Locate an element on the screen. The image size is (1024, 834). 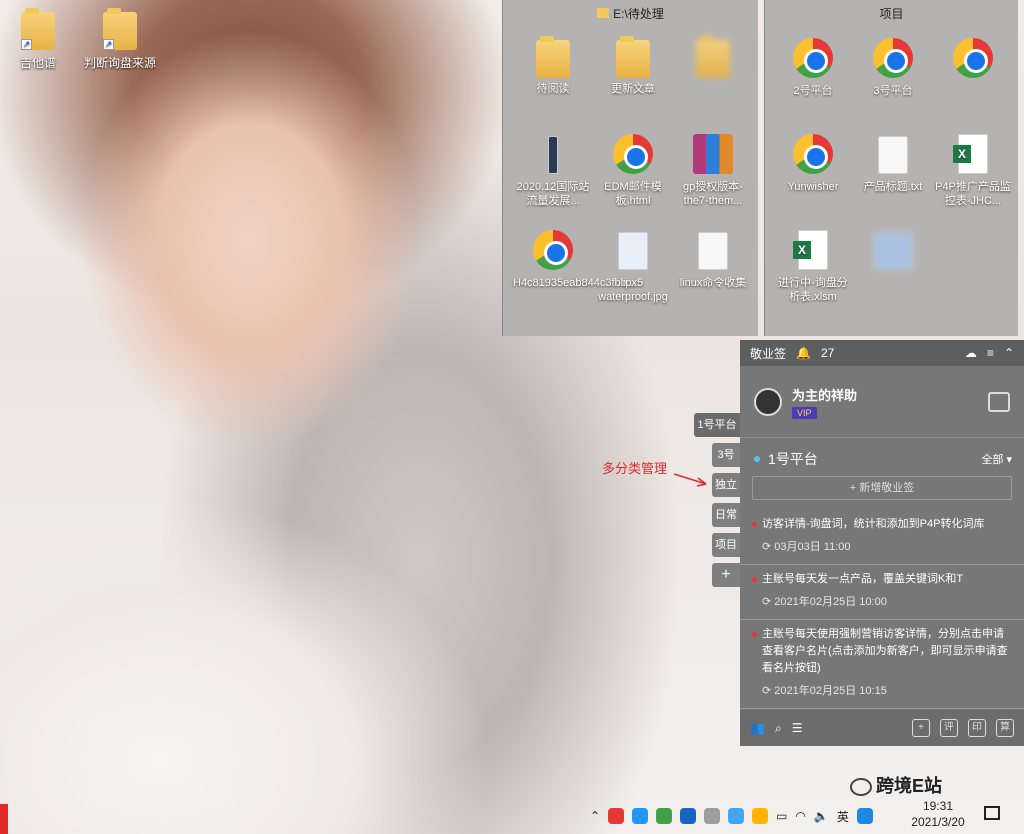
explorer-item: Yunwisher is located at coordinates (813, 176).